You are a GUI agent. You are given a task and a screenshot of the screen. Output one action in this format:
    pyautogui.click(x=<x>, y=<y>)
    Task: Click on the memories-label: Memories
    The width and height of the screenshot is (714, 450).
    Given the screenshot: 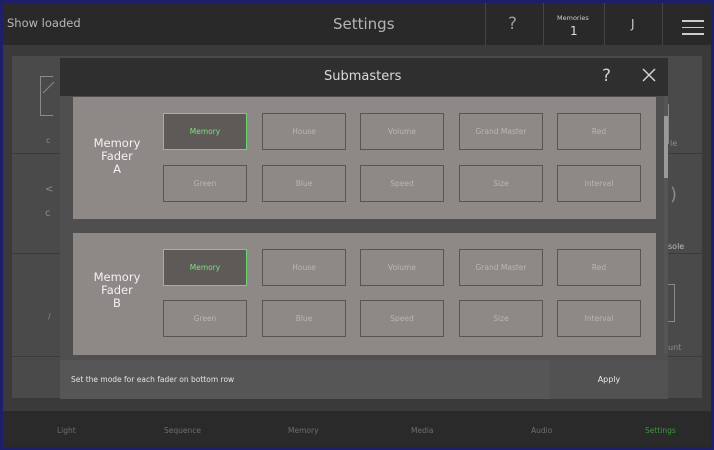 What is the action you would take?
    pyautogui.click(x=573, y=18)
    